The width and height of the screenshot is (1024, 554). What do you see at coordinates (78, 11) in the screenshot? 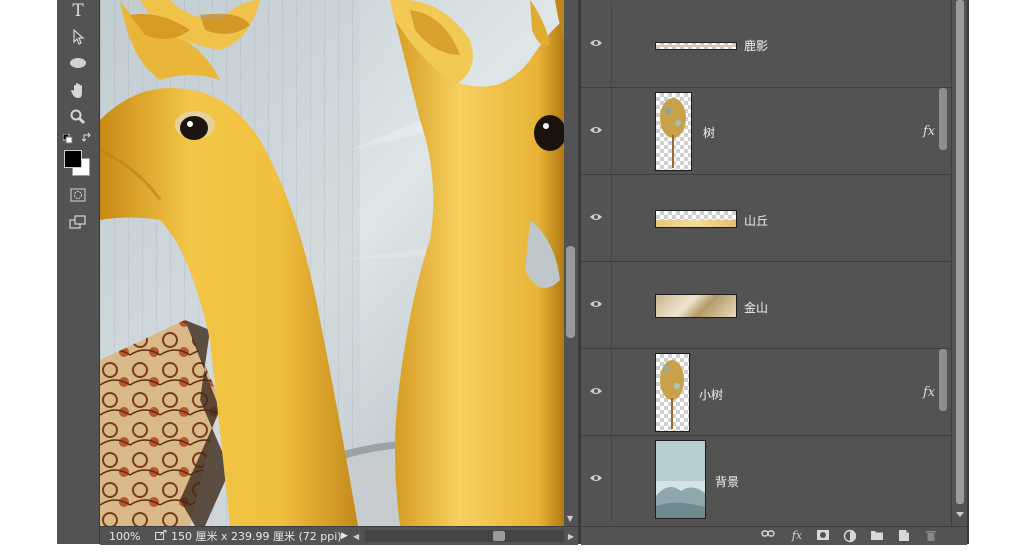
I see `type-tool-icon: T` at bounding box center [78, 11].